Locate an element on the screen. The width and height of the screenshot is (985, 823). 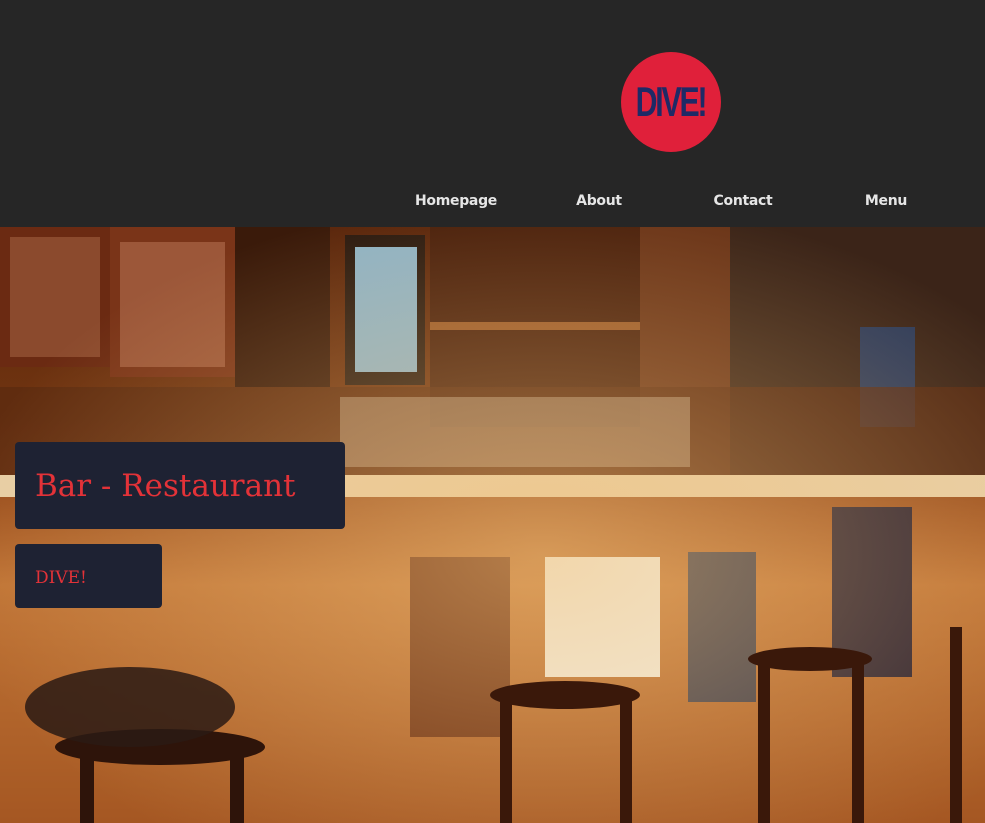
nav-item-menu: Menu is located at coordinates (886, 201).